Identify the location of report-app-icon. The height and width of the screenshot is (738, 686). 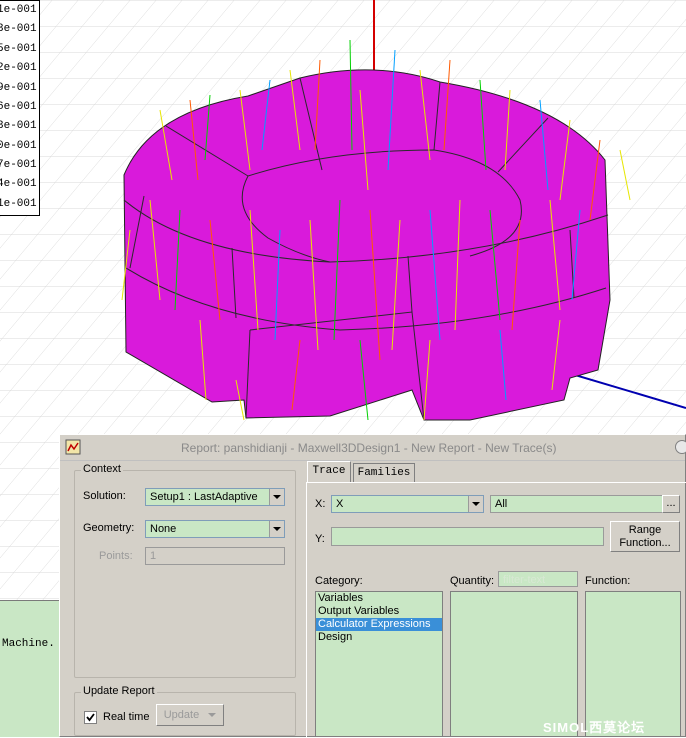
(73, 447).